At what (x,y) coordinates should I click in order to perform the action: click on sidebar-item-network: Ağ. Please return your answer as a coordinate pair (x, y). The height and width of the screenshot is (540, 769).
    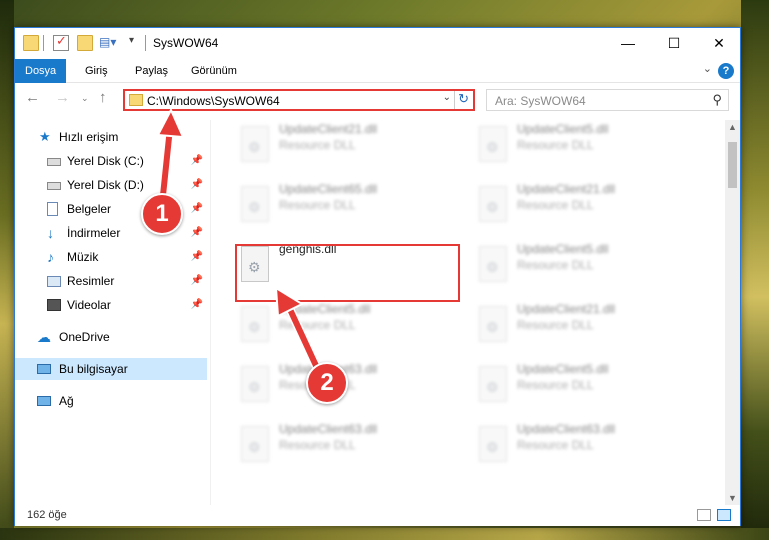
    Looking at the image, I should click on (111, 401).